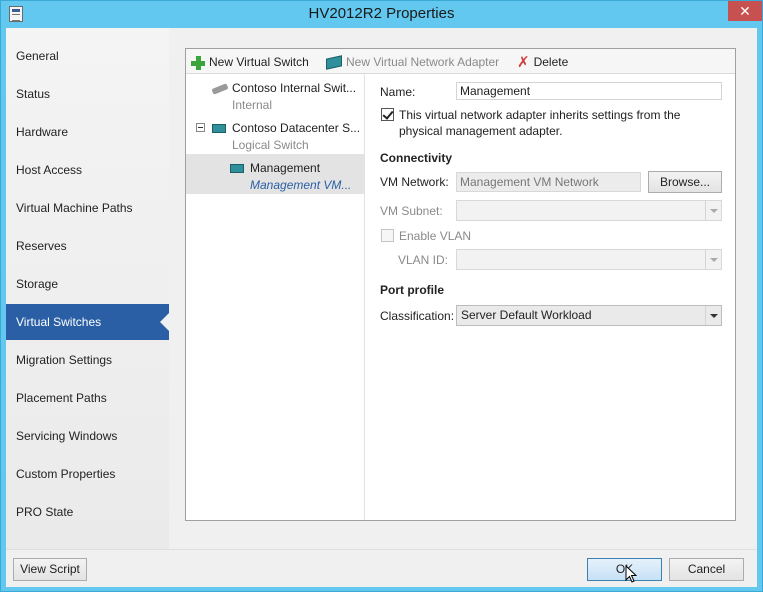 This screenshot has width=763, height=592. I want to click on inherit-settings-checkbox, so click(387, 114).